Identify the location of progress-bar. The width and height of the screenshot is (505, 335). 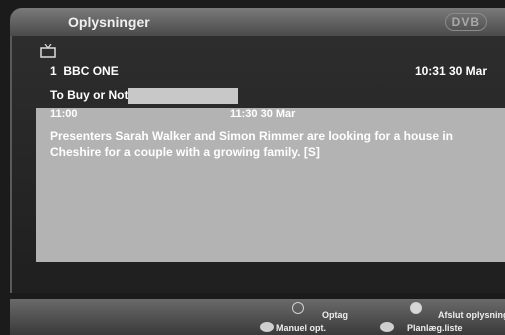
(183, 96).